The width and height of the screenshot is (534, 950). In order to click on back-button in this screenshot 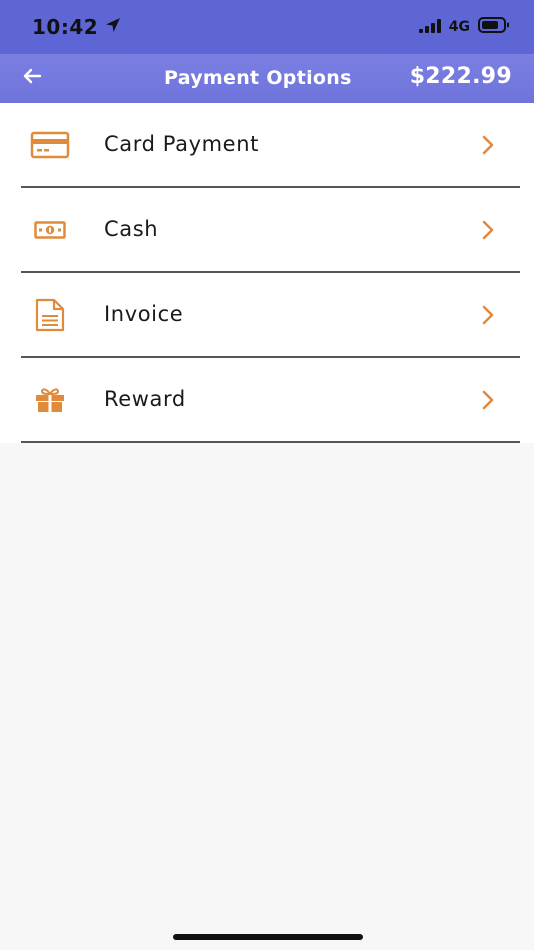, I will do `click(32, 78)`.